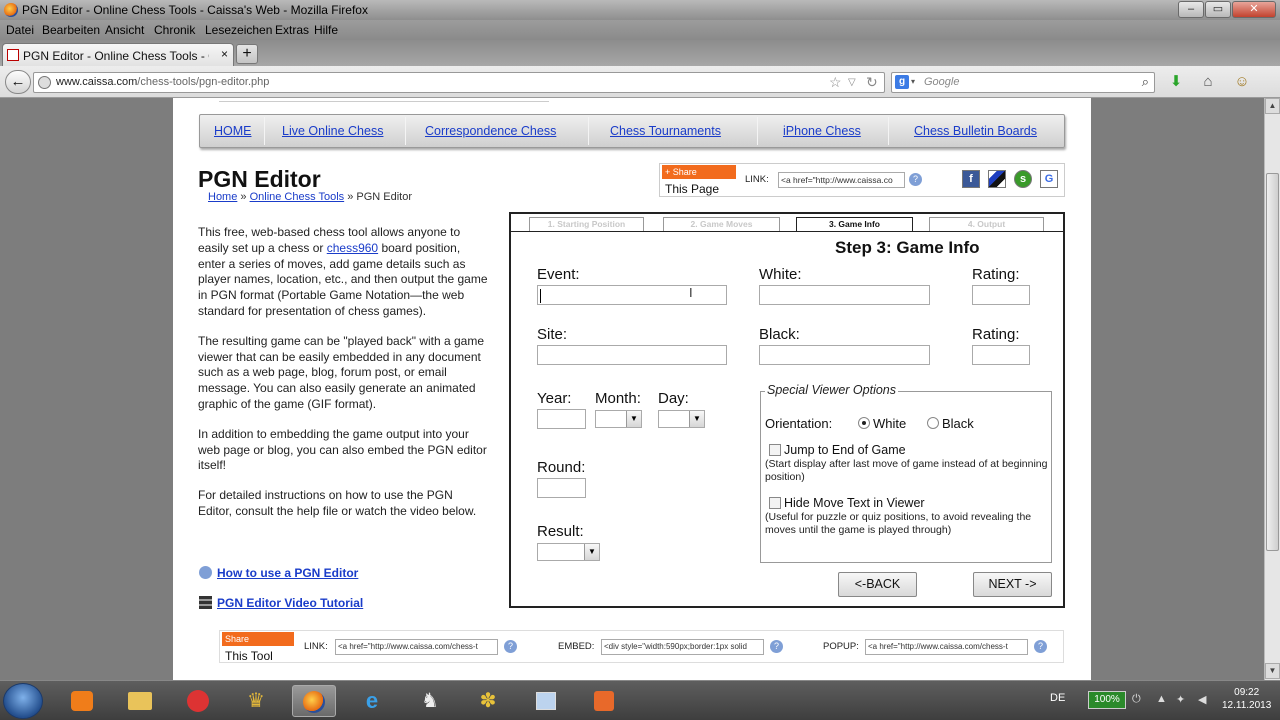 Image resolution: width=1280 pixels, height=720 pixels. What do you see at coordinates (1161, 699) in the screenshot?
I see `show-hidden-icons: ▲` at bounding box center [1161, 699].